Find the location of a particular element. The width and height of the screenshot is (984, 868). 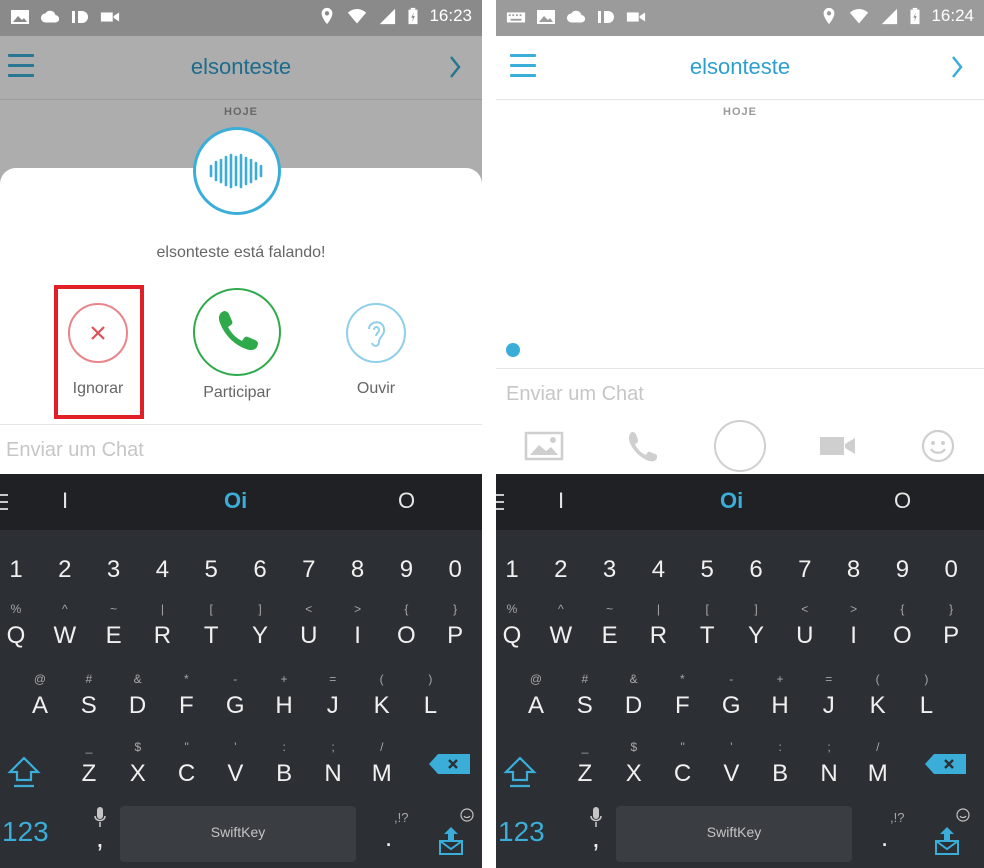

capture-button is located at coordinates (740, 446).